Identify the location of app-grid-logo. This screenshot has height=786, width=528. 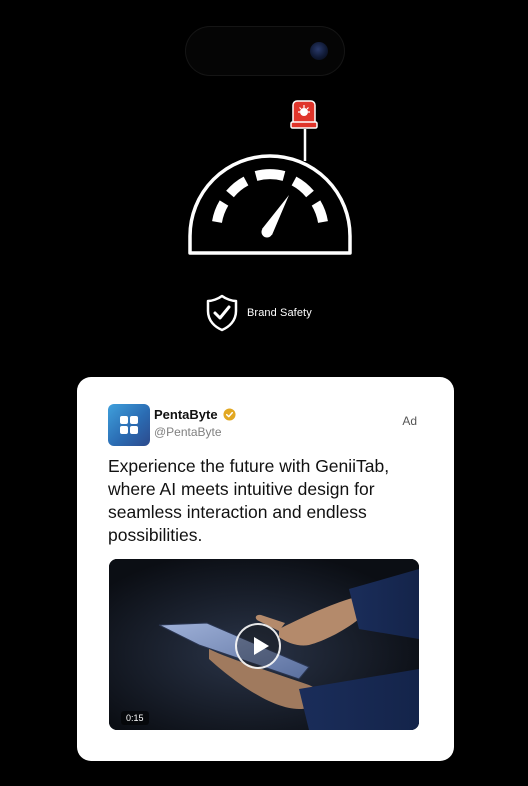
(129, 425).